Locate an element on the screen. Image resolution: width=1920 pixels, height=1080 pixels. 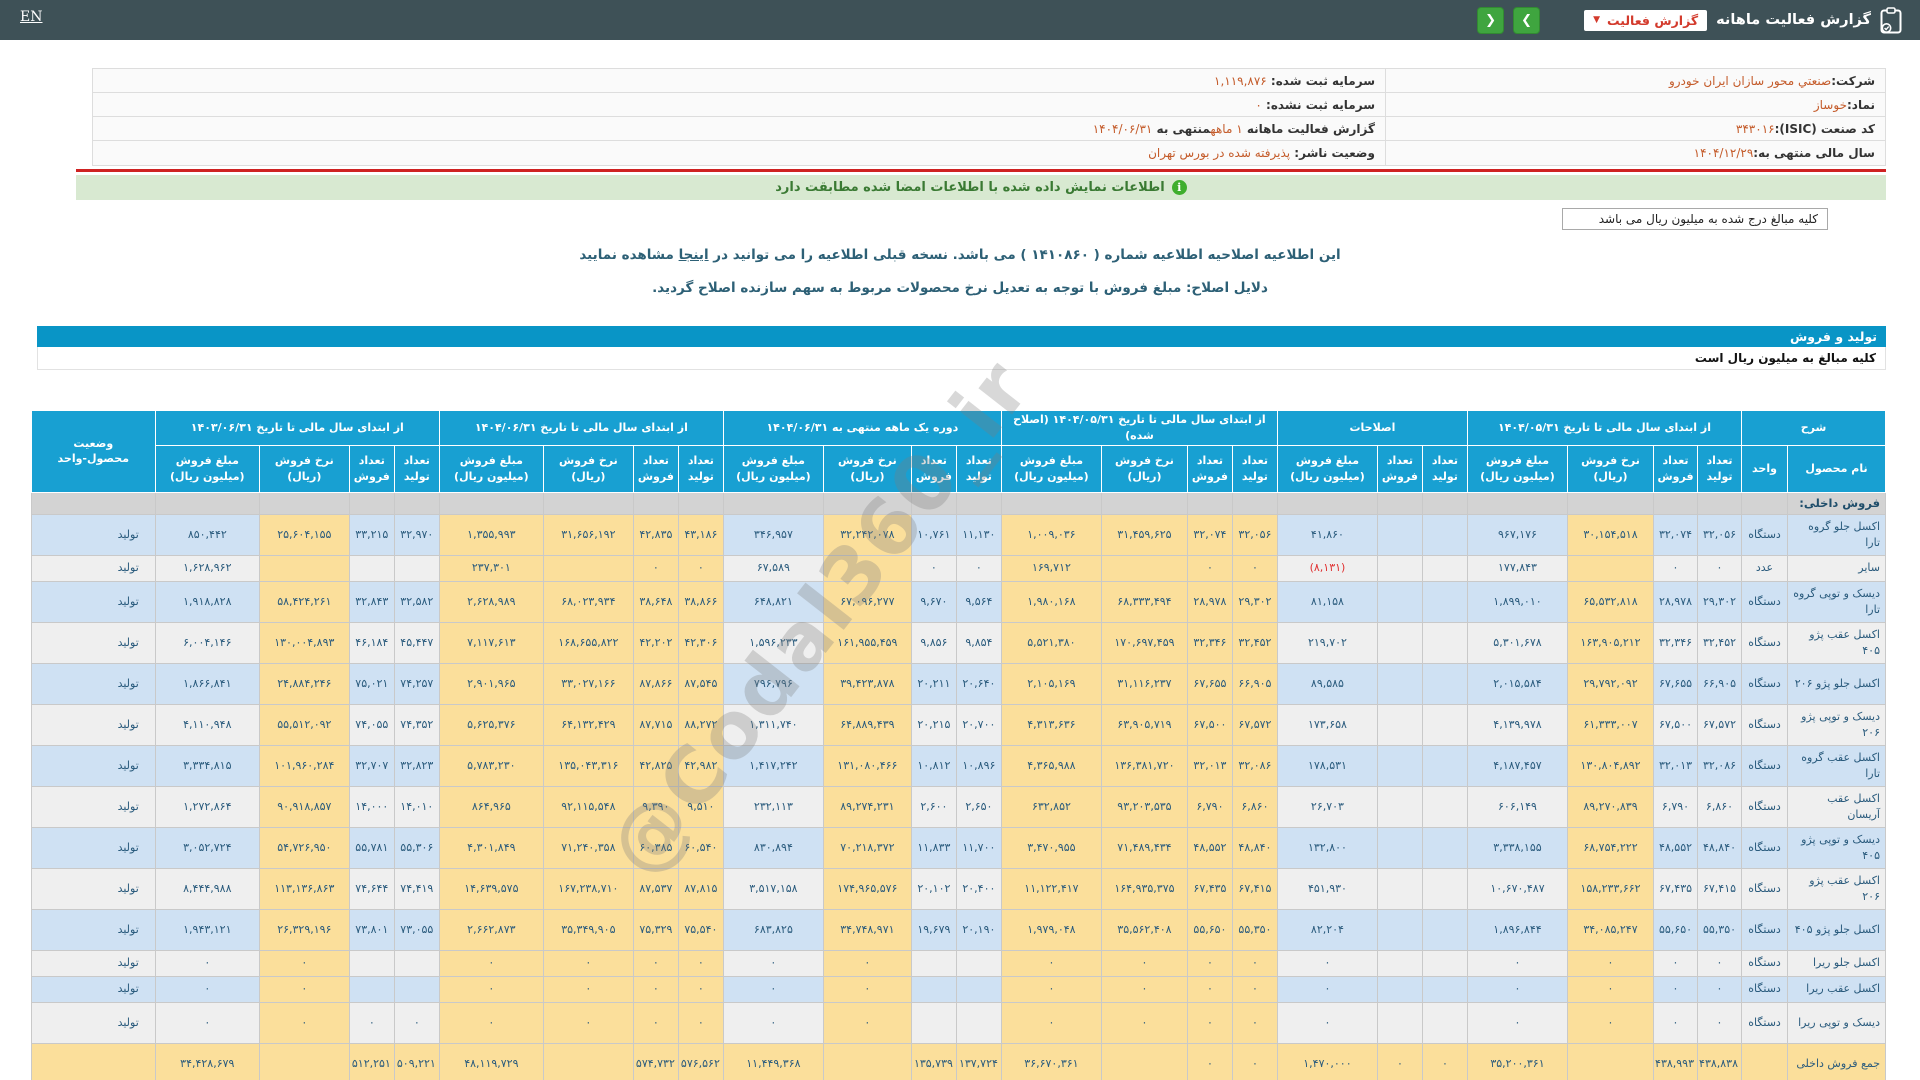
value-cell: ۱,۴۱۷,۲۴۲ is located at coordinates (773, 766).